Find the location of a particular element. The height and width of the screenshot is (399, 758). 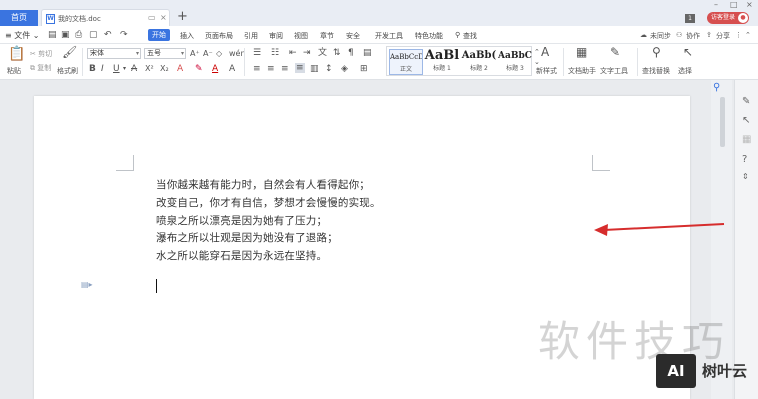

arrow-shaft is located at coordinates (664, 227).